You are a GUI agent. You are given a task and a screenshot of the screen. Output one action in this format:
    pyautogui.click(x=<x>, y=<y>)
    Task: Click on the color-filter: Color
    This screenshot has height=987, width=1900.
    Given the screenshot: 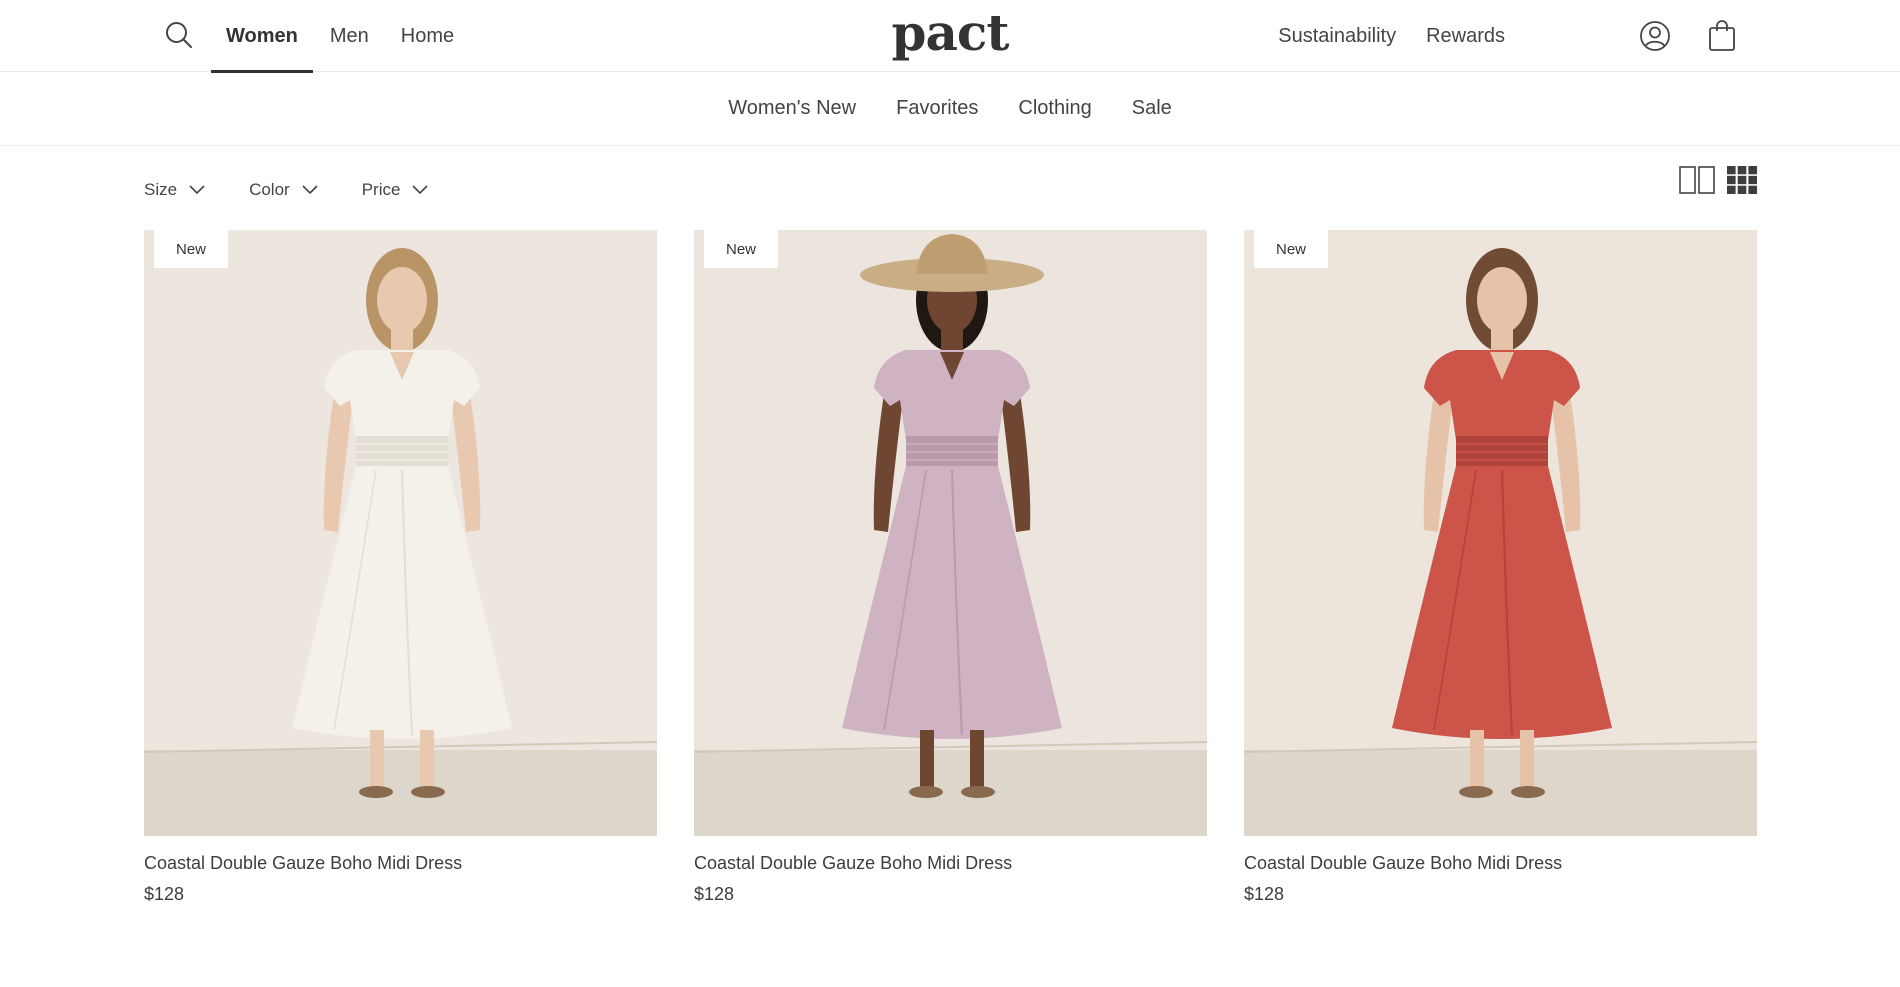 What is the action you would take?
    pyautogui.click(x=283, y=190)
    